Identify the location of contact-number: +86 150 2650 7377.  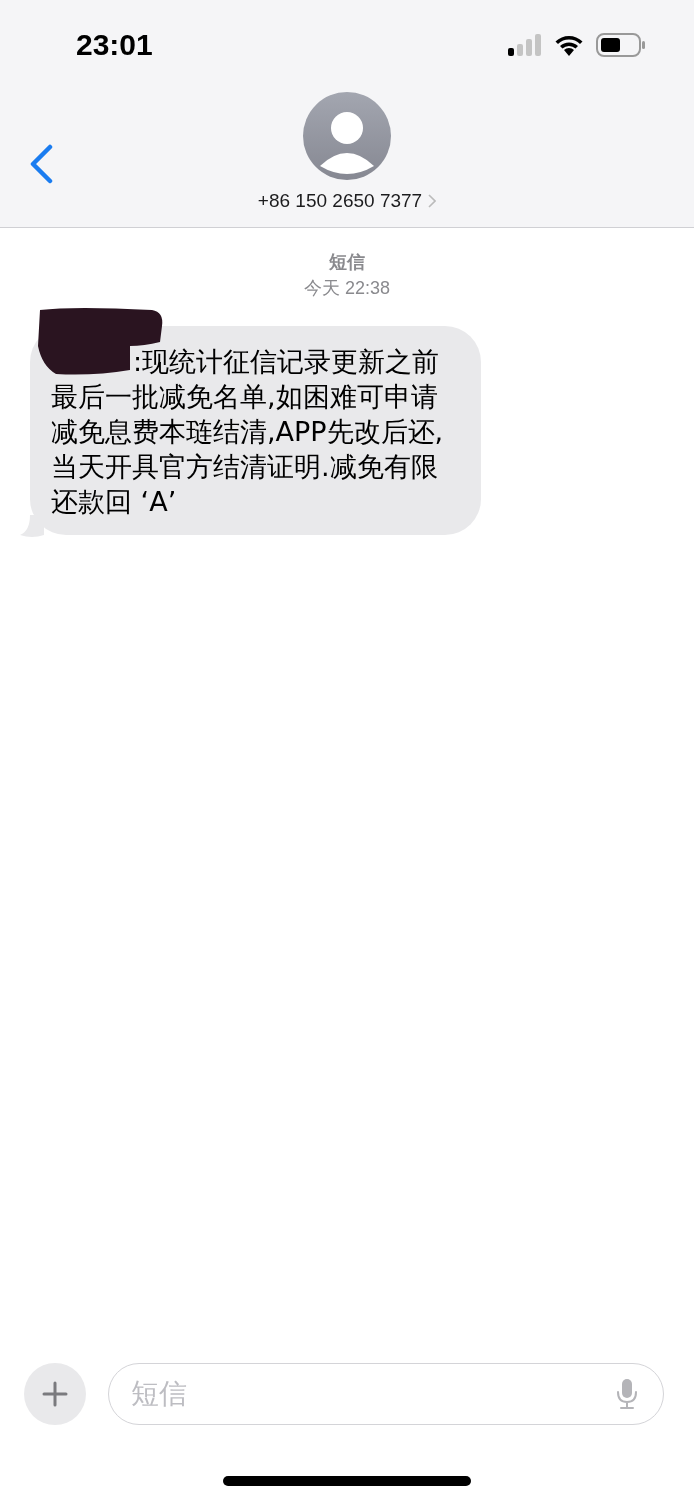
(347, 201).